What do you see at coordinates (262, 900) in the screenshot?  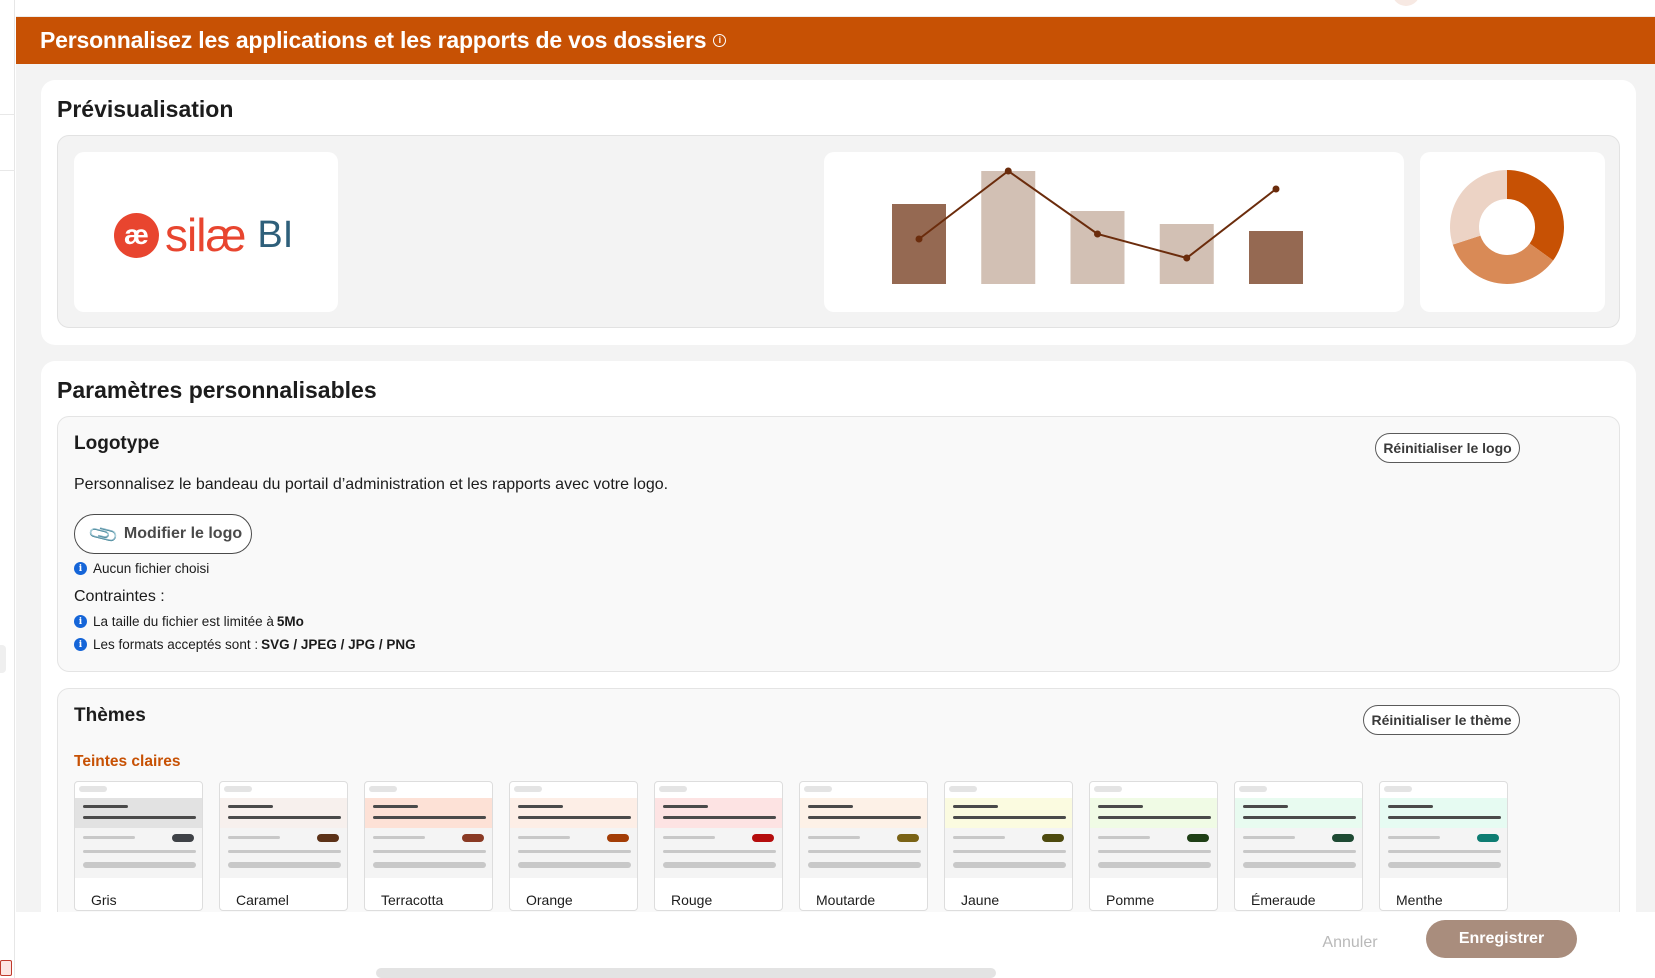 I see `theme-name: Caramel` at bounding box center [262, 900].